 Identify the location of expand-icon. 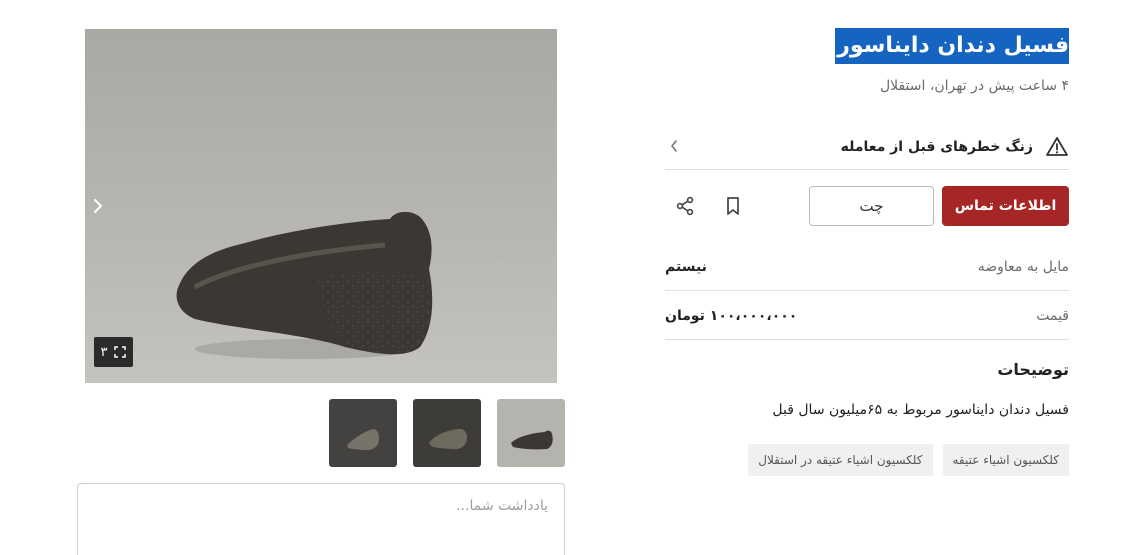
(120, 352).